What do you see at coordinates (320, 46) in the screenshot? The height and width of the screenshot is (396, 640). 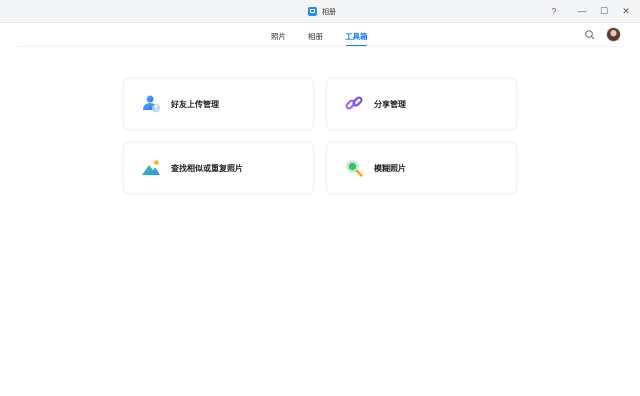 I see `nav-divider` at bounding box center [320, 46].